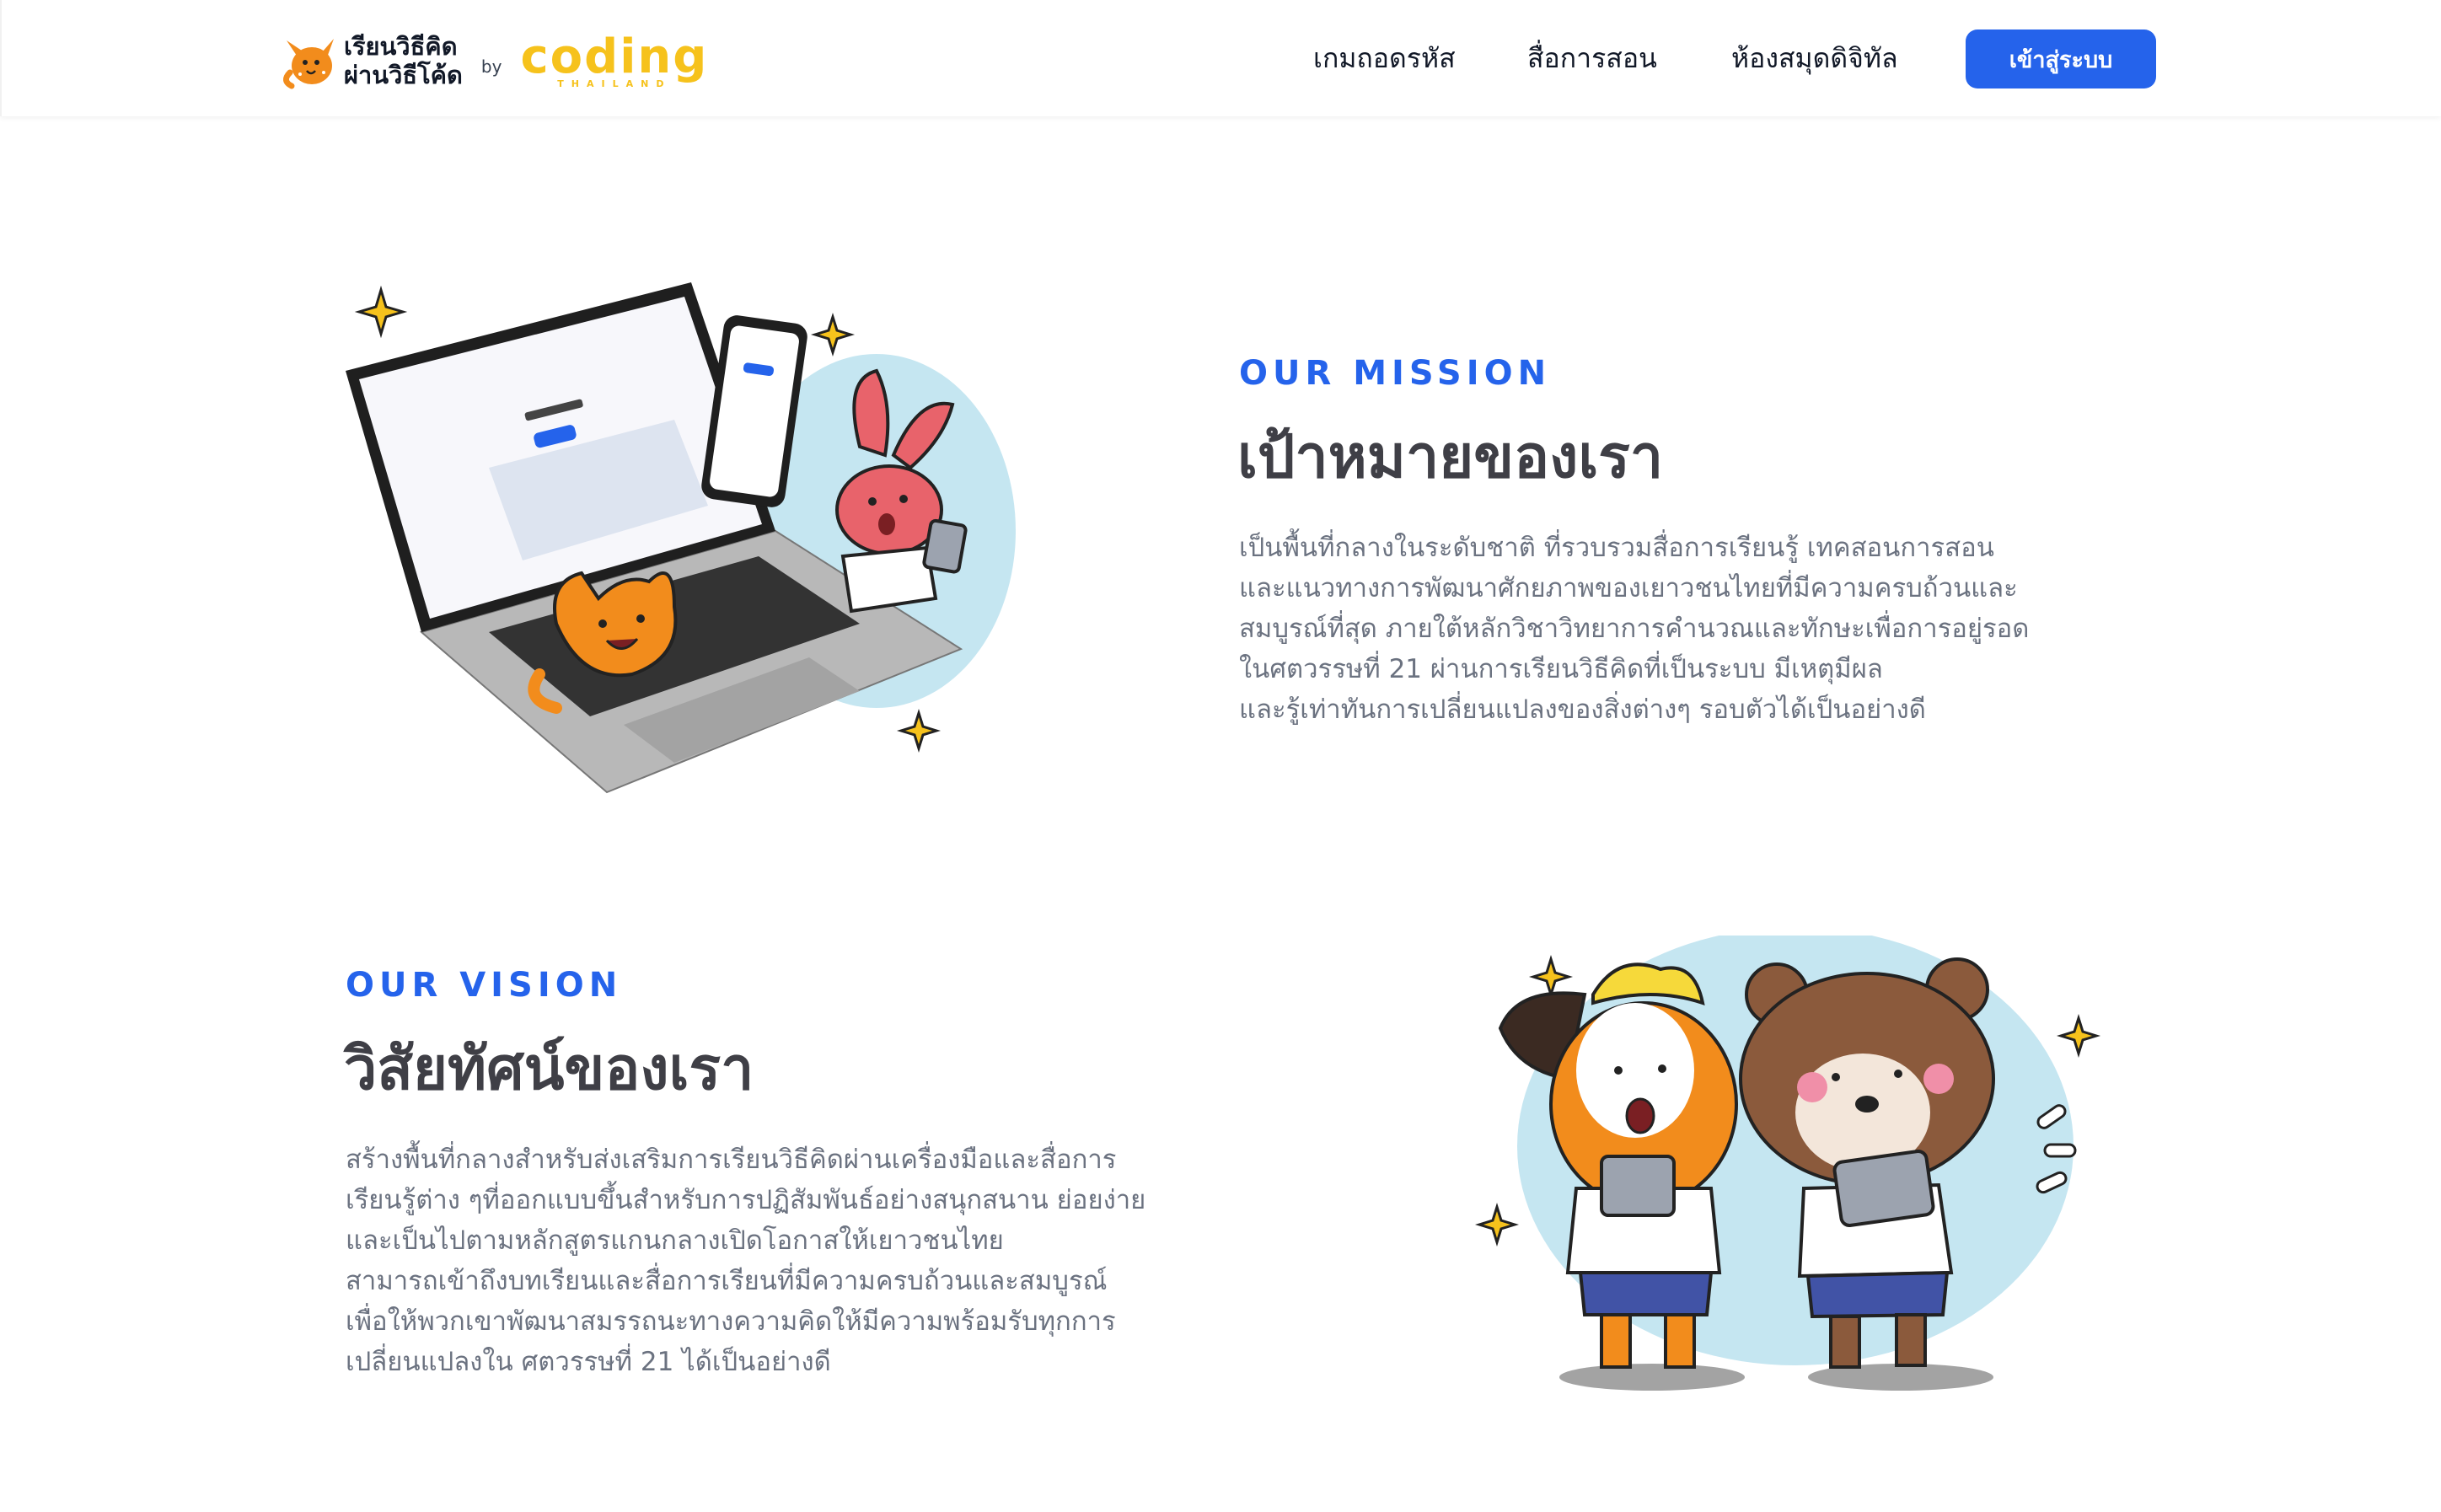 The height and width of the screenshot is (1512, 2441). Describe the element at coordinates (1450, 456) in the screenshot. I see `mission-title: เป้าหมายของเรา` at that location.